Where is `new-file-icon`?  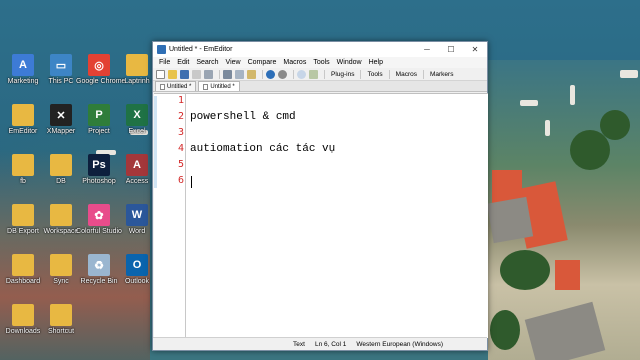
new-file-icon is located at coordinates (160, 74).